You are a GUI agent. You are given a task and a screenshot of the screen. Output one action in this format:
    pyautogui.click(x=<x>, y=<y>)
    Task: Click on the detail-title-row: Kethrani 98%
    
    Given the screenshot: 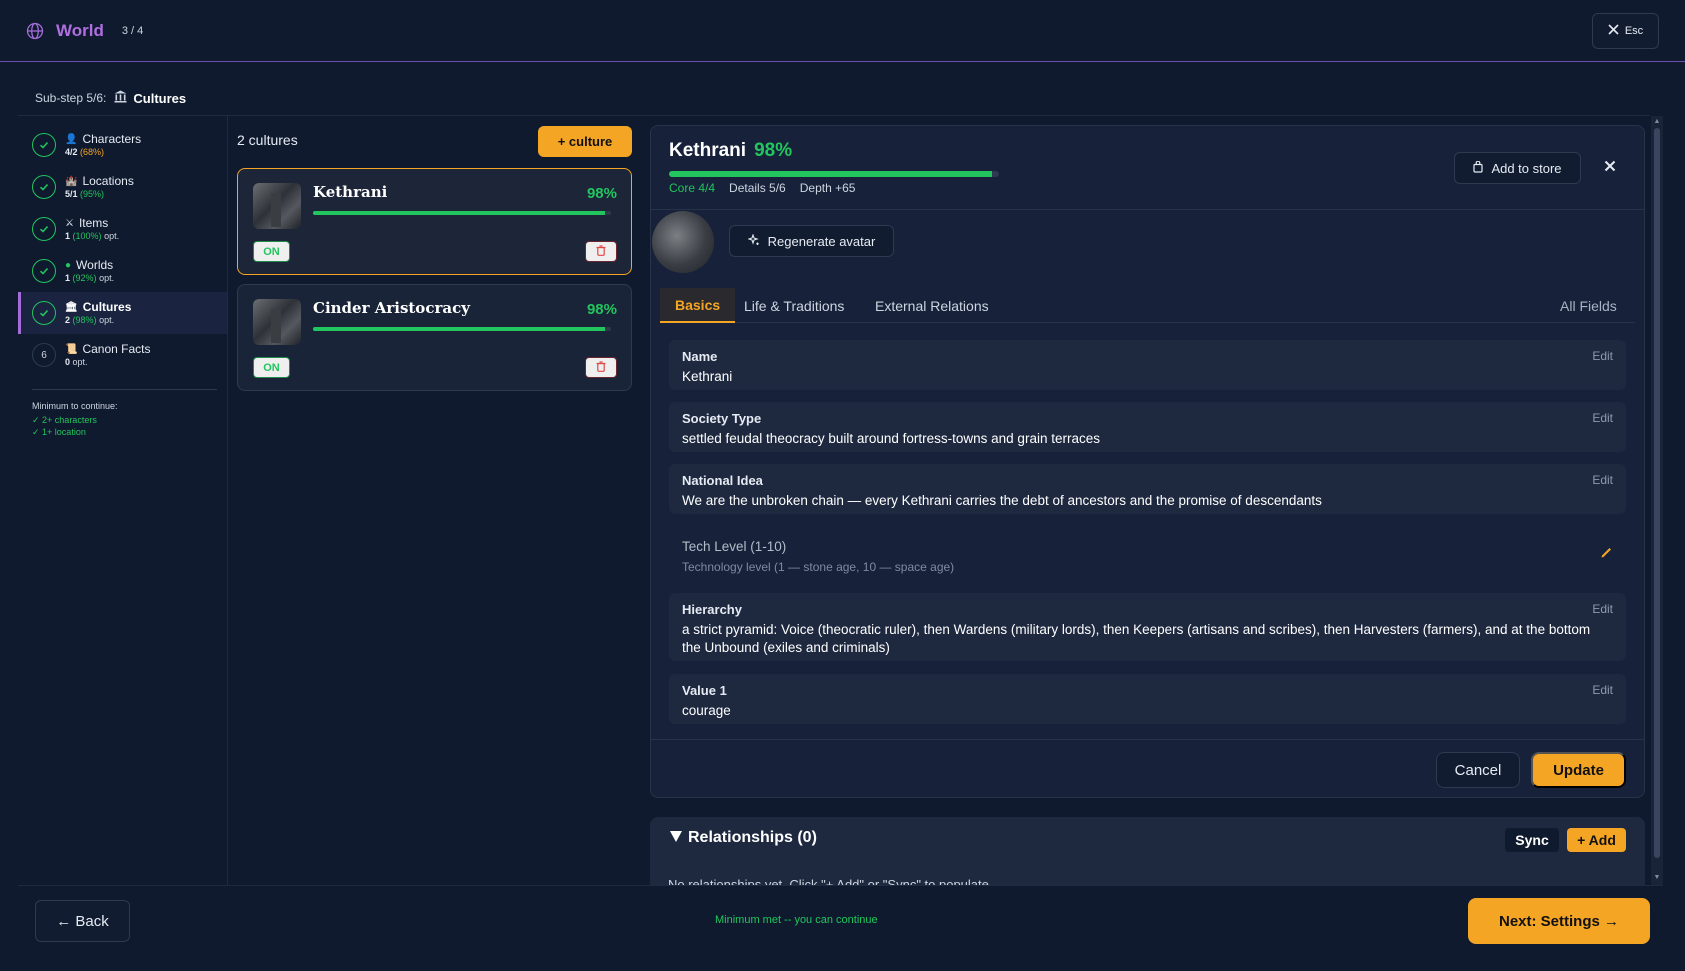 What is the action you would take?
    pyautogui.click(x=730, y=151)
    